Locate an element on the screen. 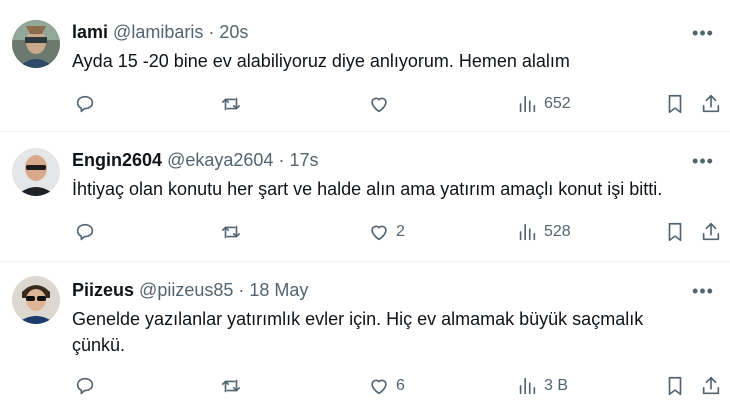 The image size is (730, 420). view-count: 528 is located at coordinates (557, 231).